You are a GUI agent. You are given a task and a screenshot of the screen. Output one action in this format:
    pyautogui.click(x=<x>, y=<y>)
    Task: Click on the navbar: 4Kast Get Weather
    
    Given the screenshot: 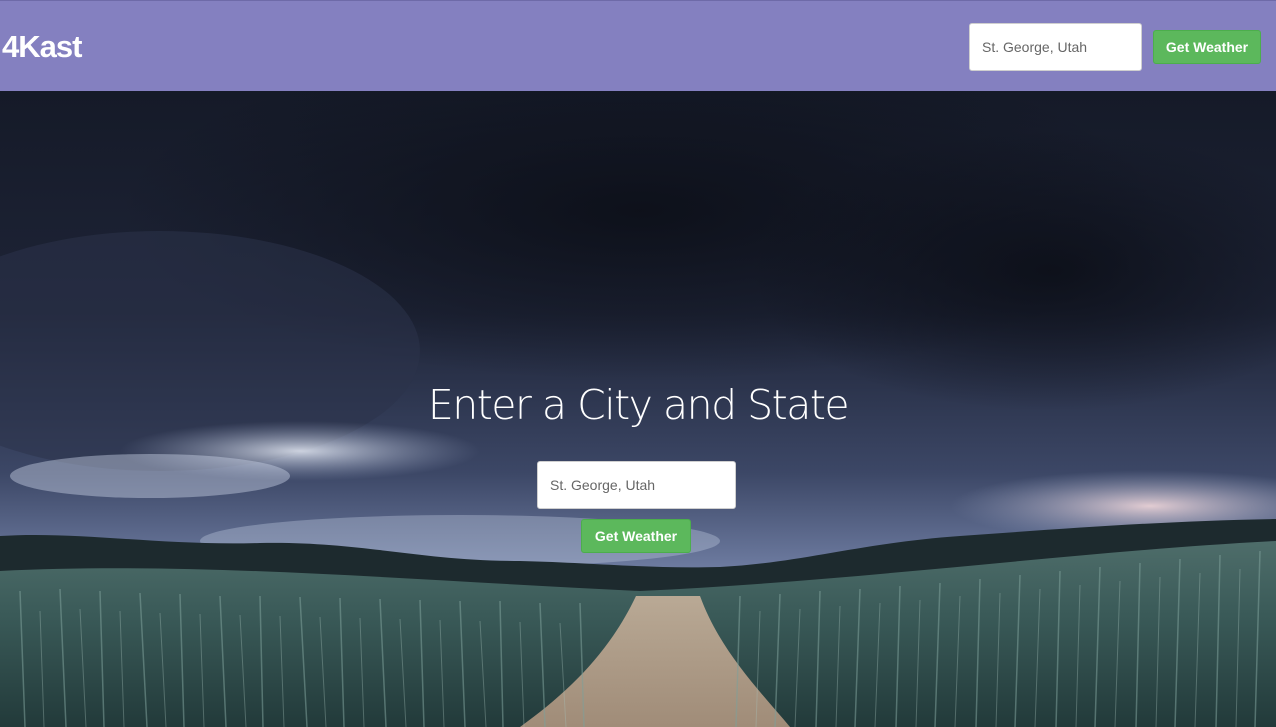 What is the action you would take?
    pyautogui.click(x=638, y=45)
    